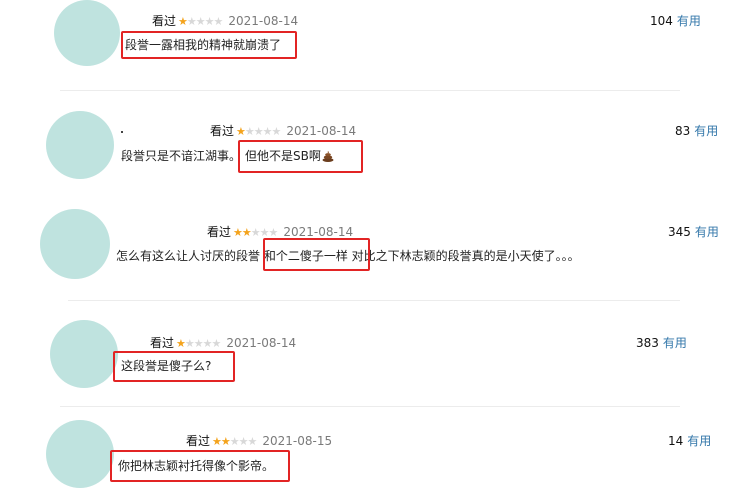 The height and width of the screenshot is (501, 754). I want to click on comment-text: 段誉只是不谙江湖事。 但他不是SB啊, so click(227, 156).